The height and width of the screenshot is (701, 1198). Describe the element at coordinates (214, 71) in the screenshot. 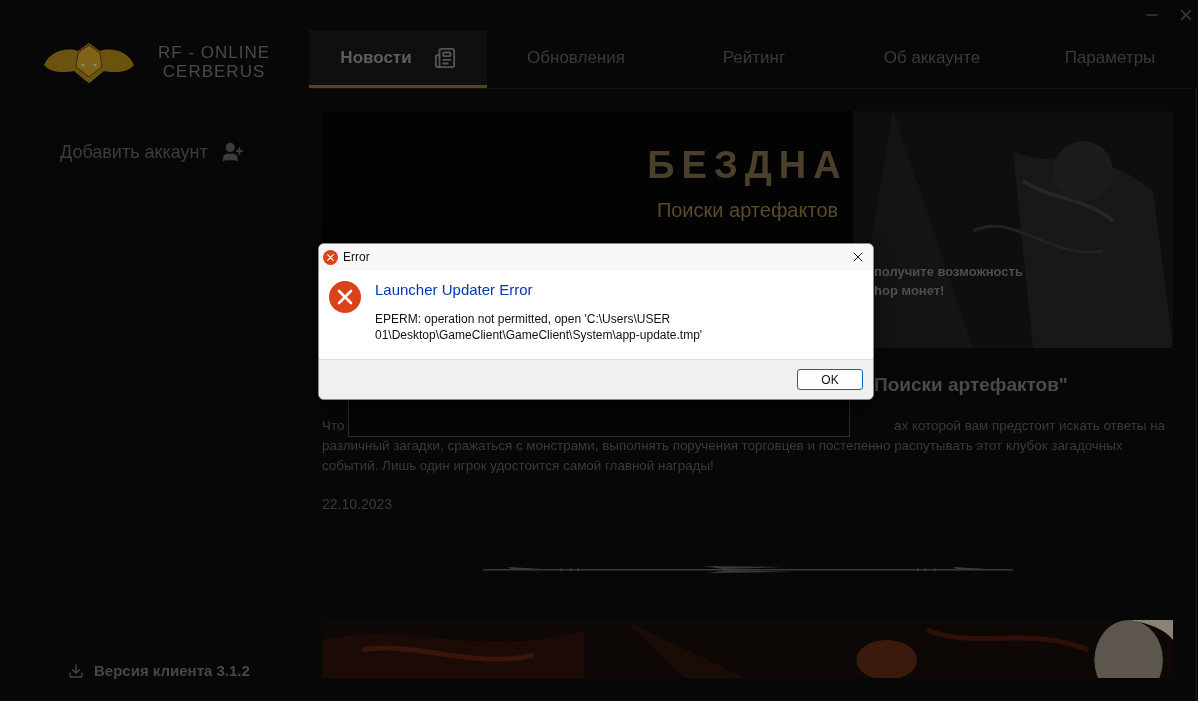

I see `logo-subtitle: CERBERUS` at that location.